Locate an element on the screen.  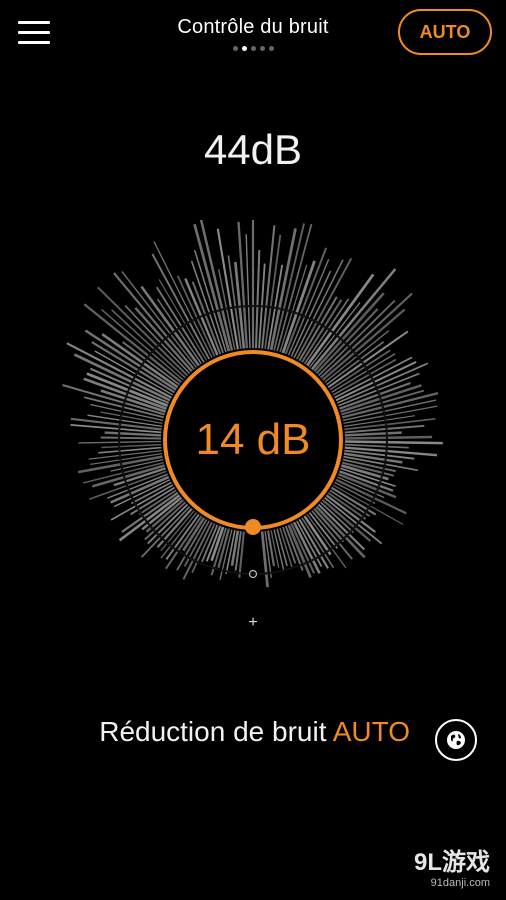
dial-handle is located at coordinates (253, 527).